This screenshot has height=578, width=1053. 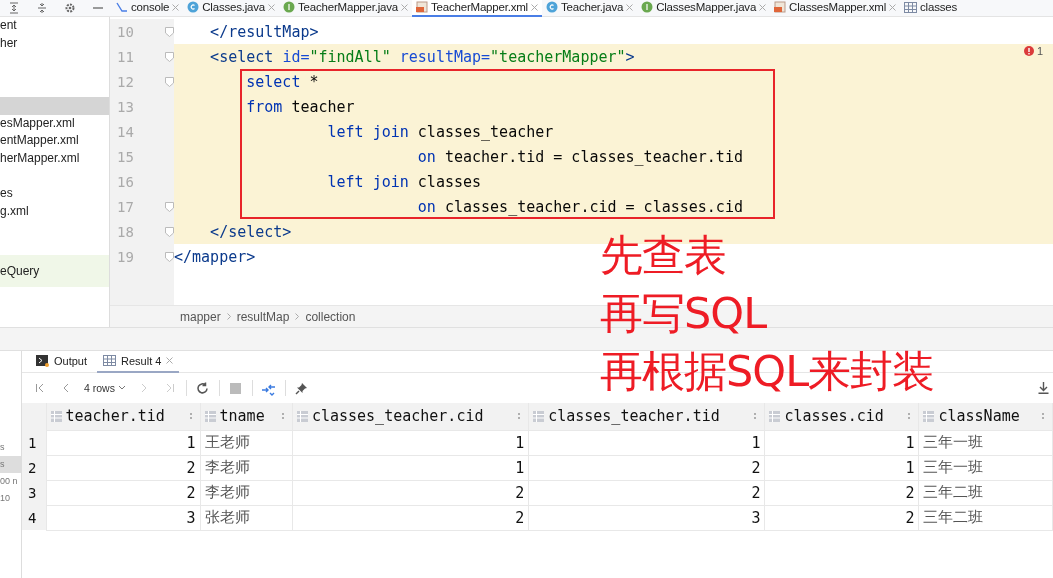 What do you see at coordinates (282, 81) in the screenshot?
I see `code-text: select *` at bounding box center [282, 81].